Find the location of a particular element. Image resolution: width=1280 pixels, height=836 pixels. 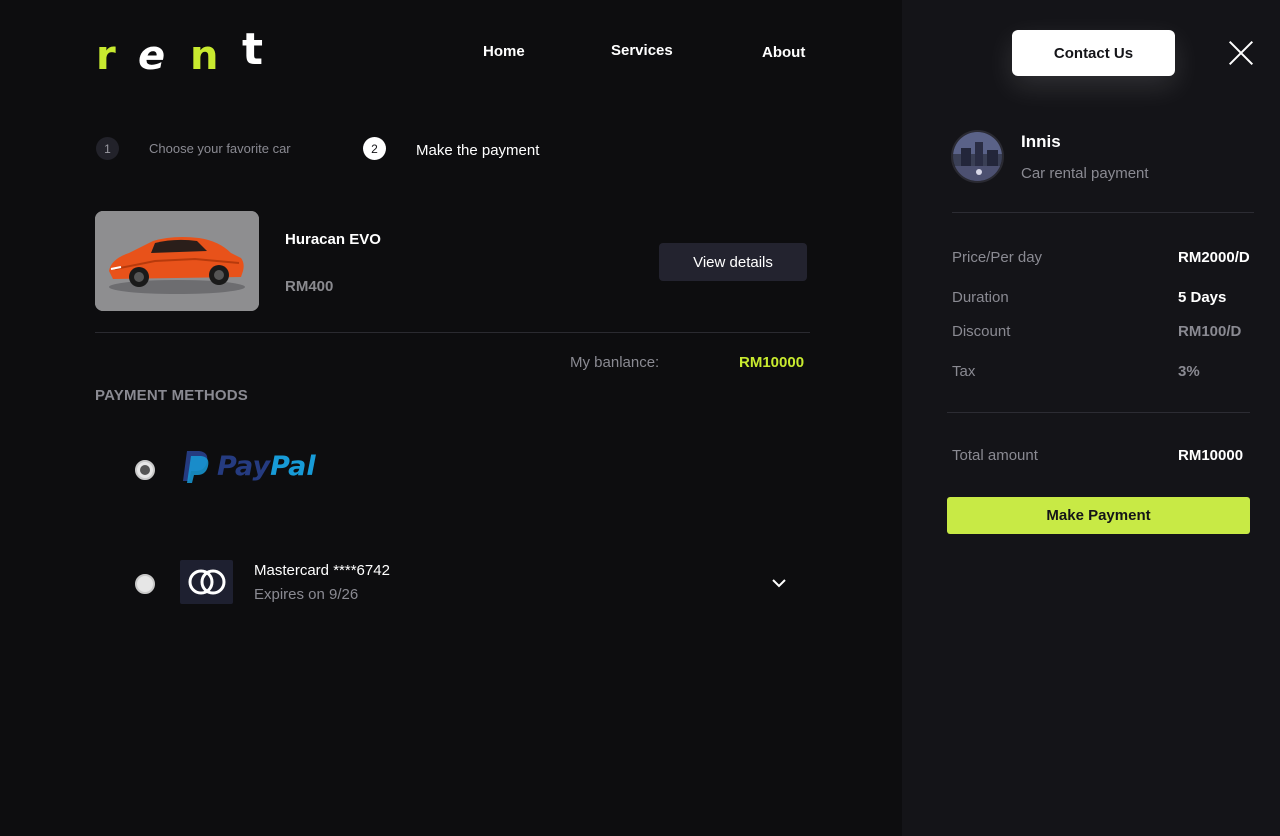

contact-us-button: Contact Us is located at coordinates (1093, 53).